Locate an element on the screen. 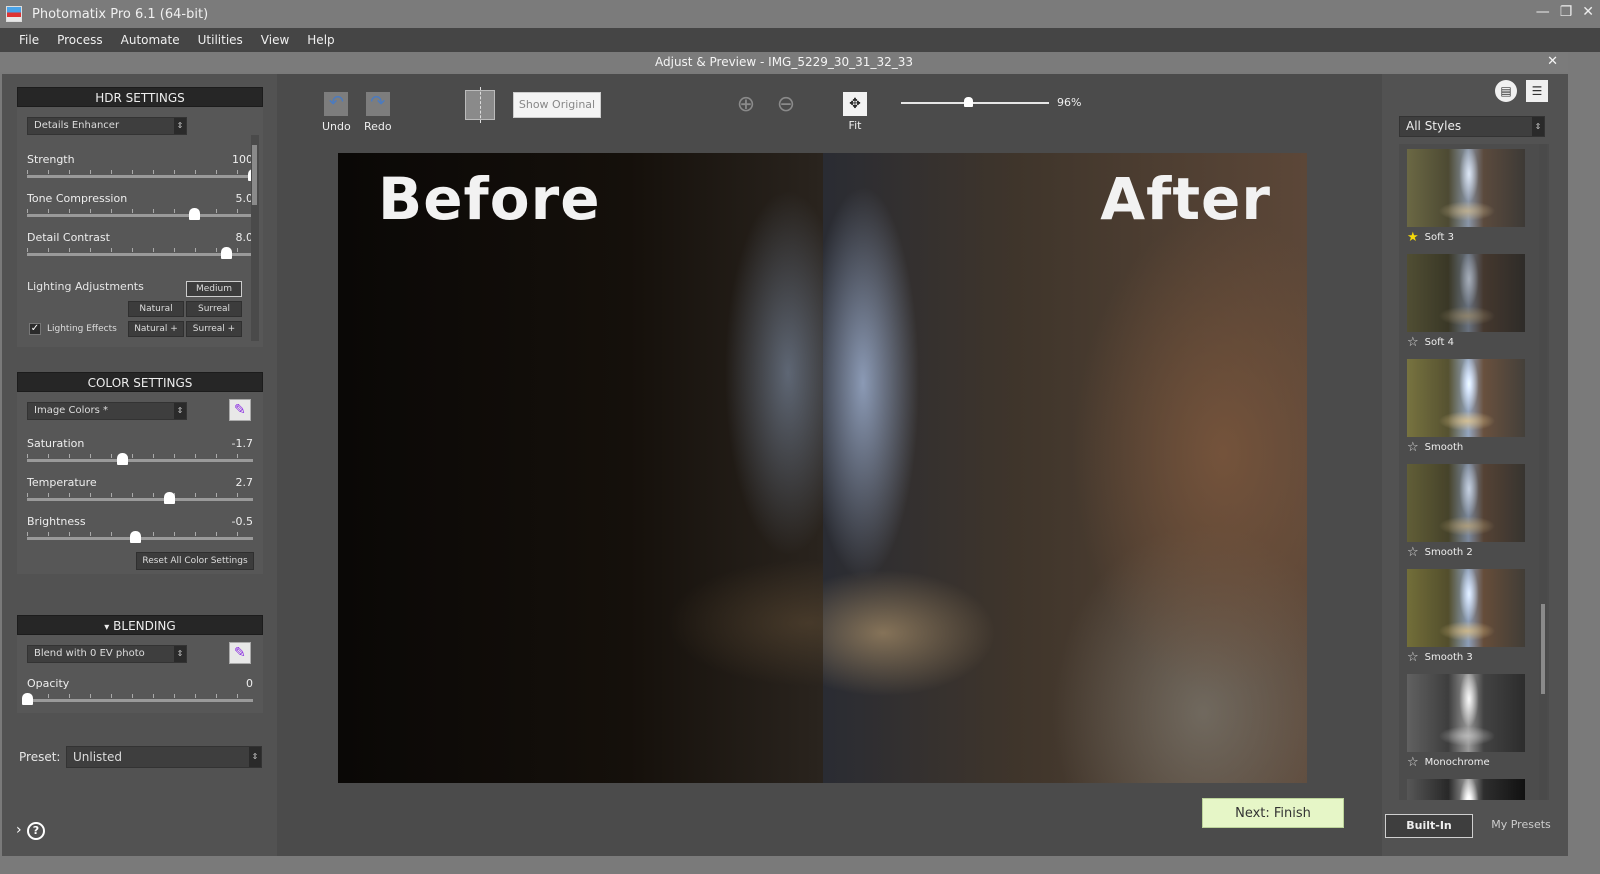 Image resolution: width=1600 pixels, height=874 pixels. brightness-slider: Brightness -0.5 is located at coordinates (140, 533).